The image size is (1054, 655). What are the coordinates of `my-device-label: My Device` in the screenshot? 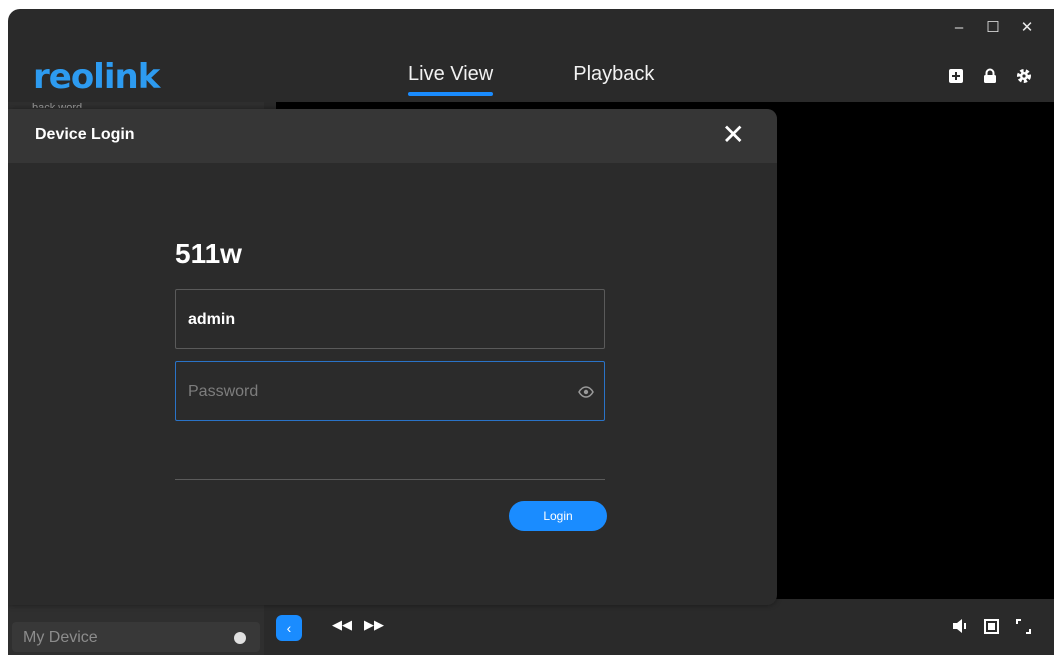 It's located at (60, 637).